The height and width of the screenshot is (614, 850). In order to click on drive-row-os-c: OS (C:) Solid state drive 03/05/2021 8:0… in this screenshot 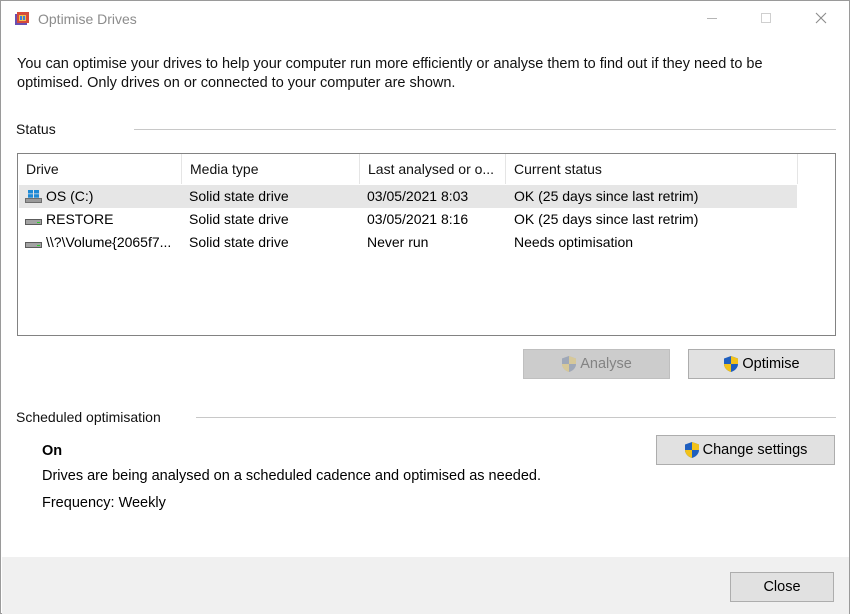, I will do `click(408, 196)`.